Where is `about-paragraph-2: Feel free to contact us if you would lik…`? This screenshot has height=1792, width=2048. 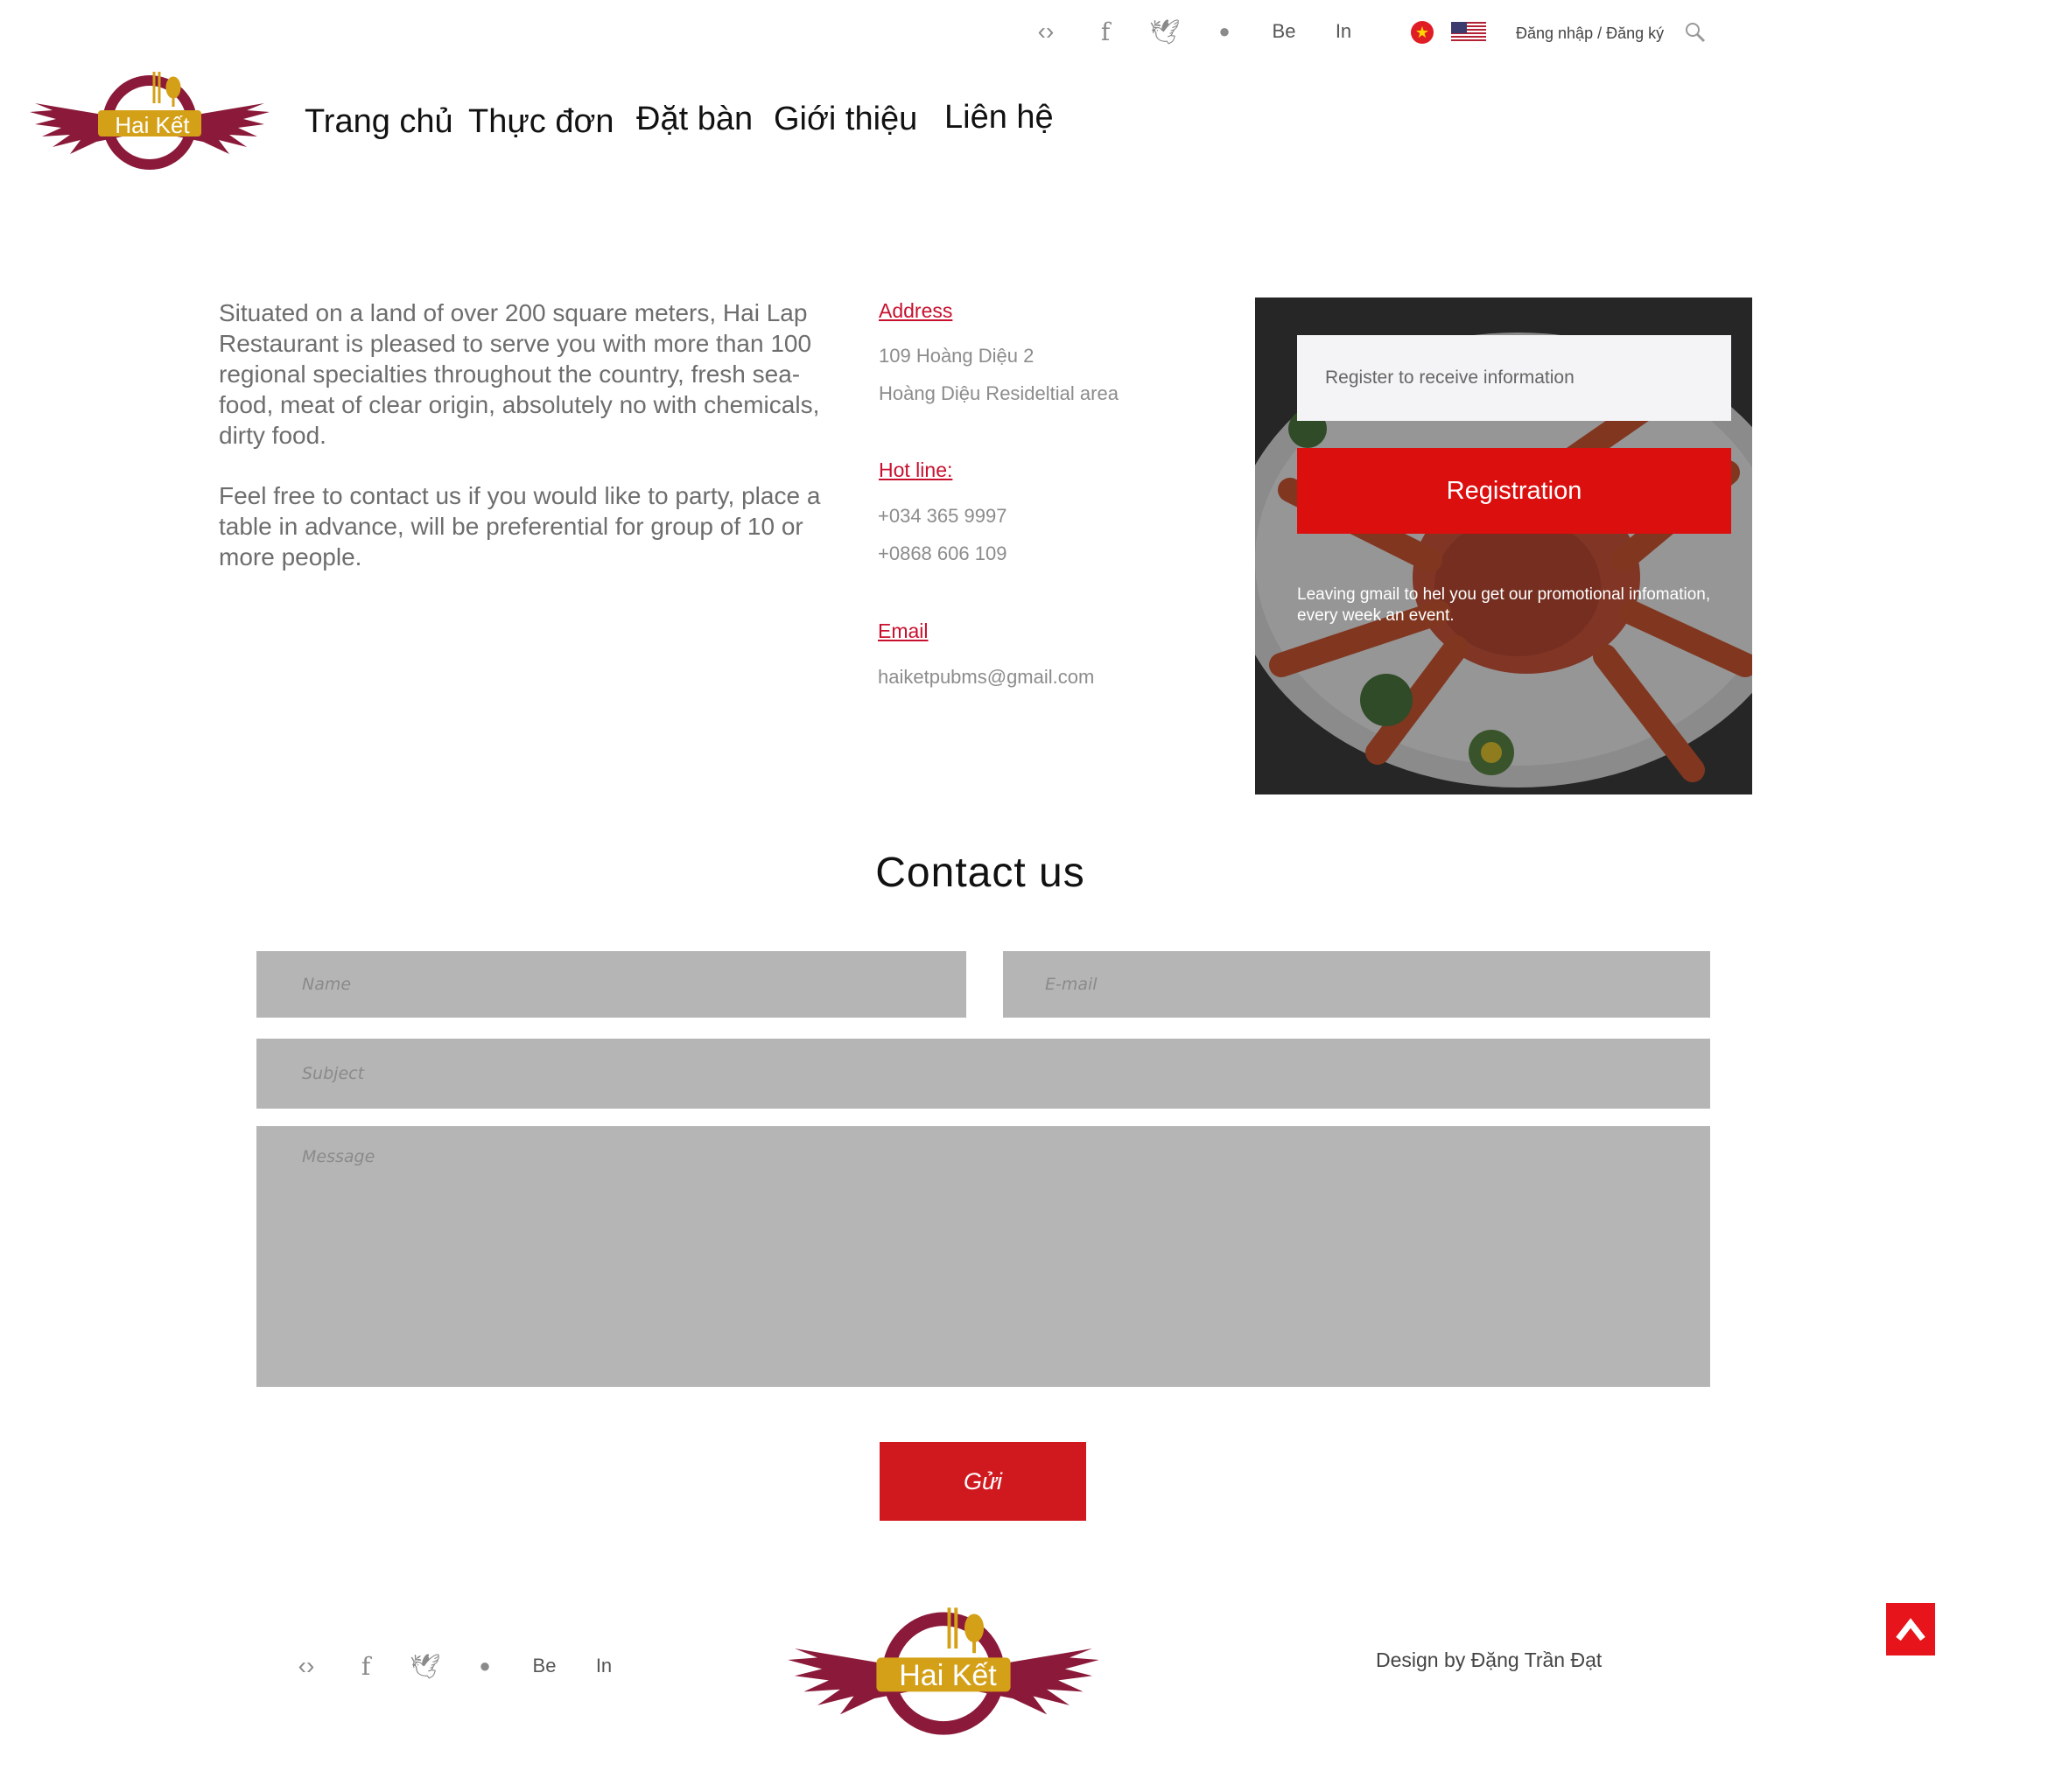
about-paragraph-2: Feel free to contact us if you would lik… is located at coordinates (520, 526).